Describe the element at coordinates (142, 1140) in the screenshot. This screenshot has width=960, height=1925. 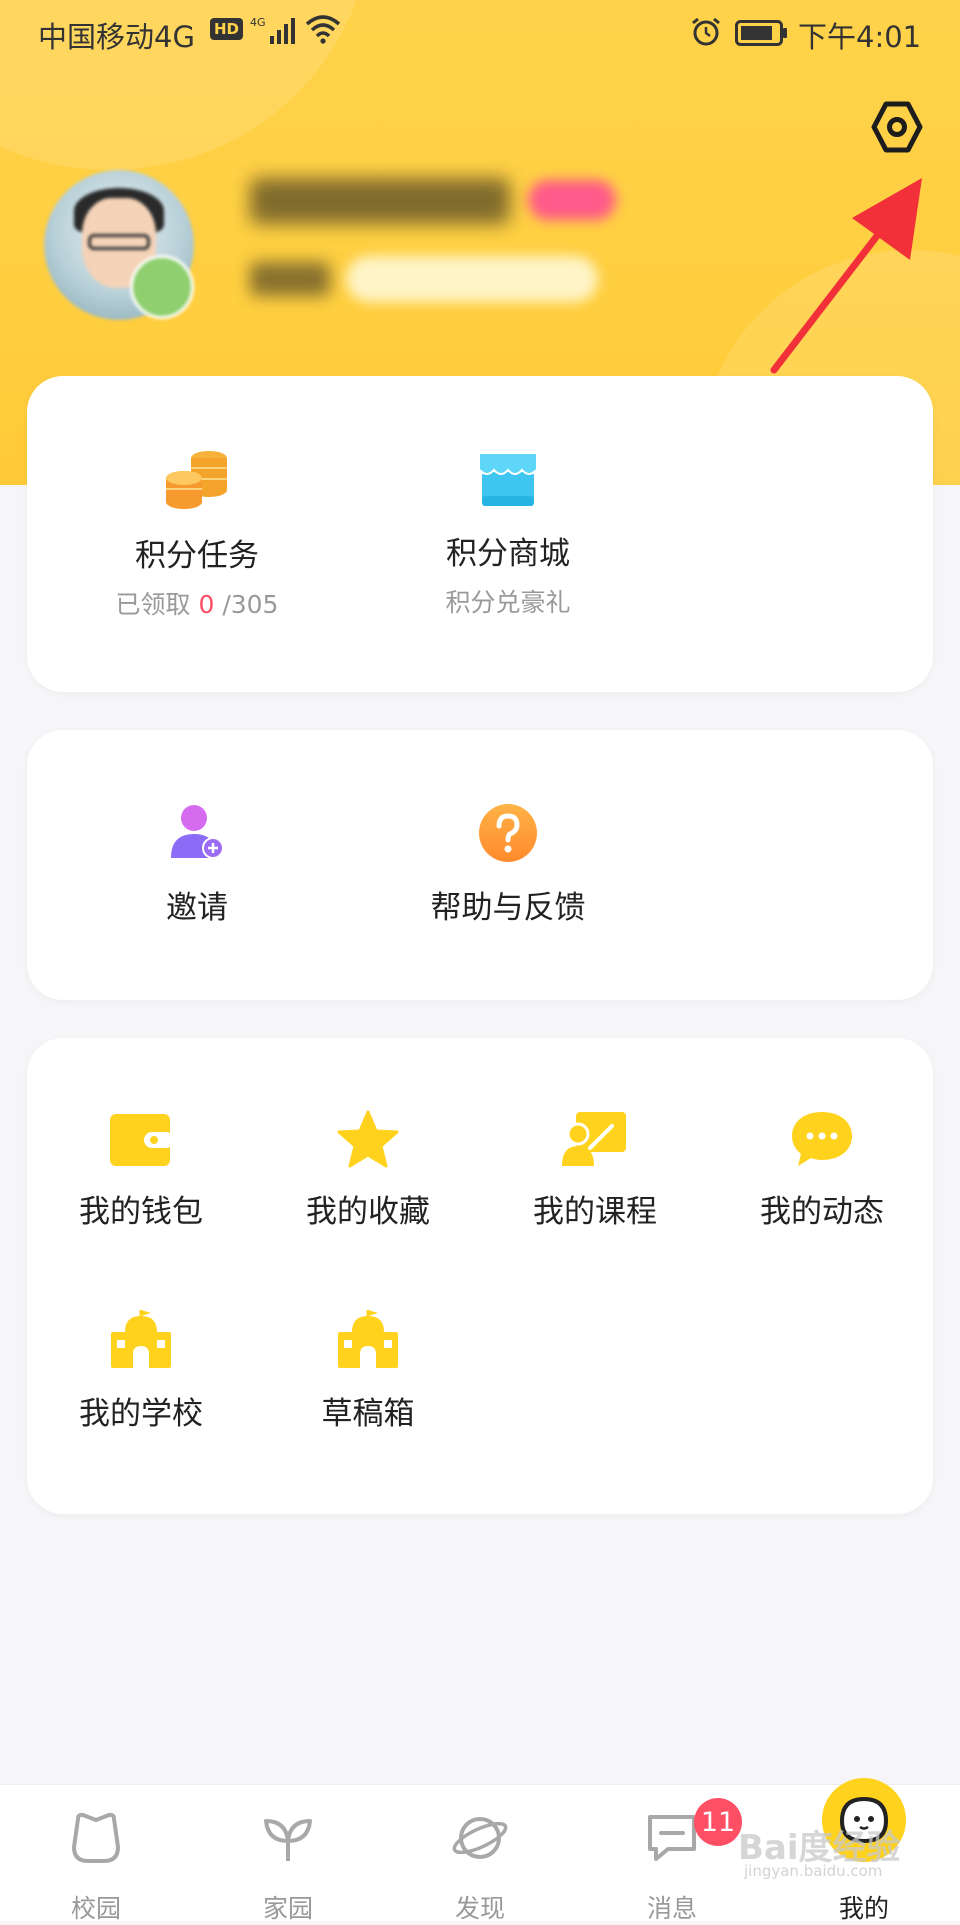
I see `wallet-icon` at that location.